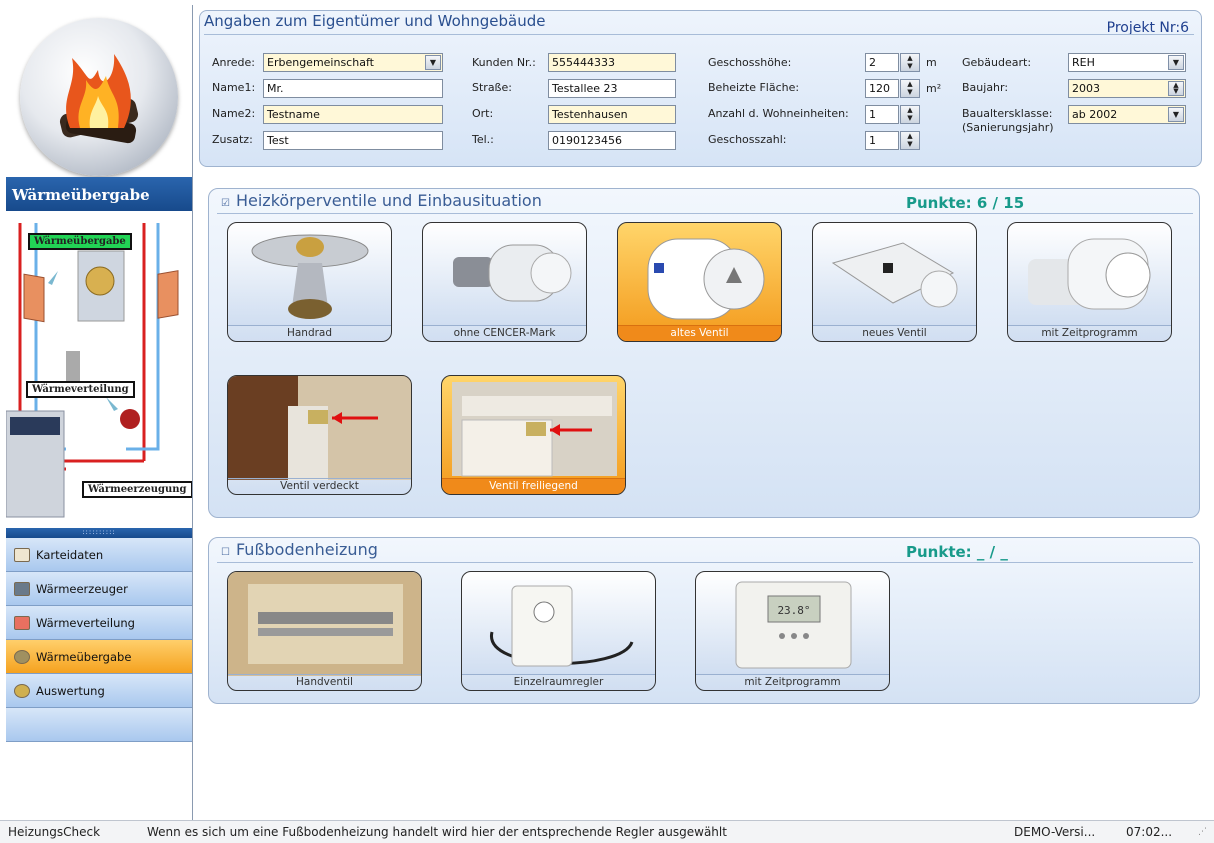  Describe the element at coordinates (99, 99) in the screenshot. I see `fire-icon` at that location.